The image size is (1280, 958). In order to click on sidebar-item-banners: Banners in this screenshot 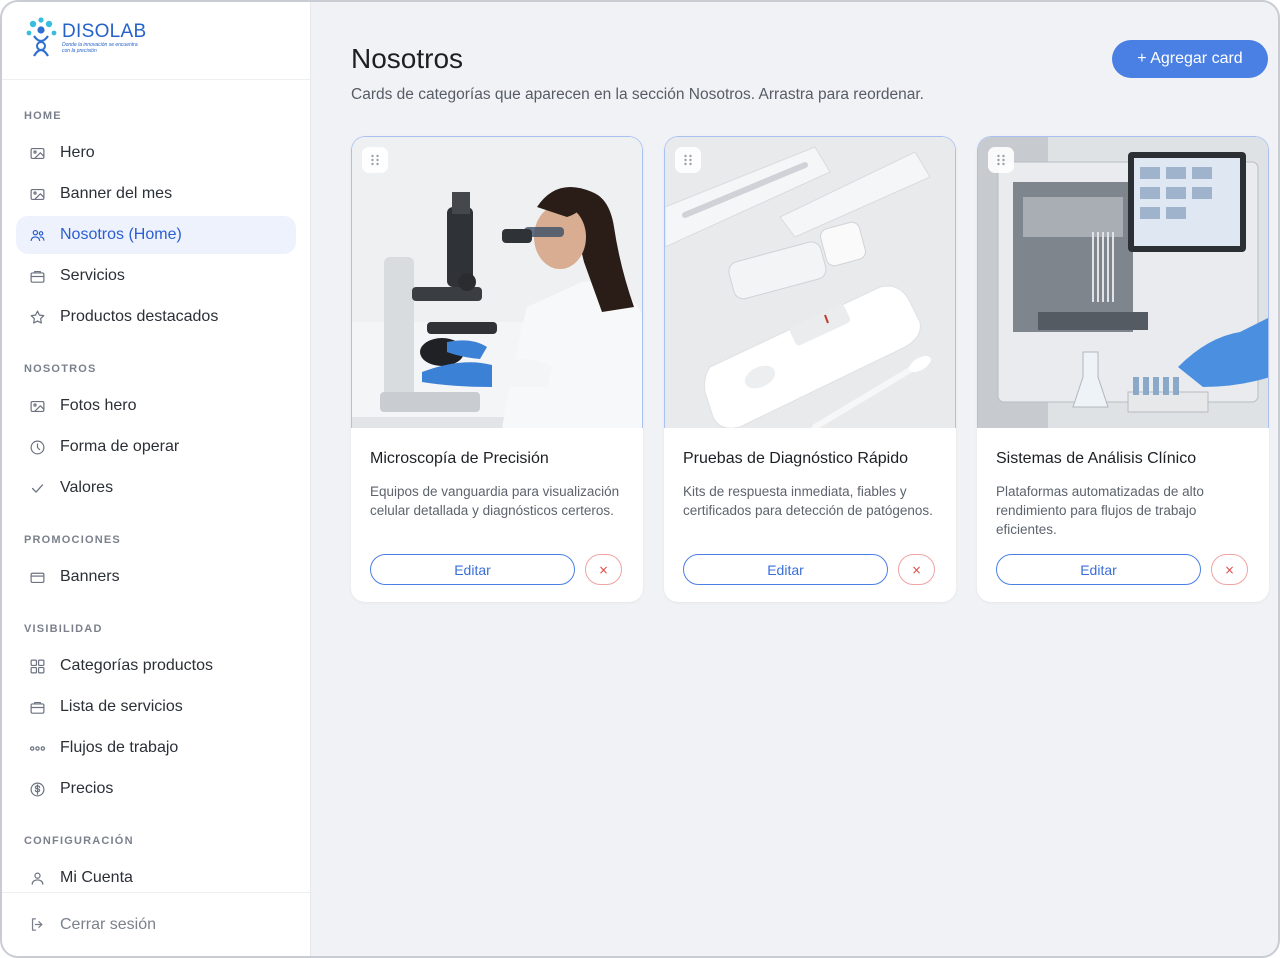, I will do `click(156, 577)`.